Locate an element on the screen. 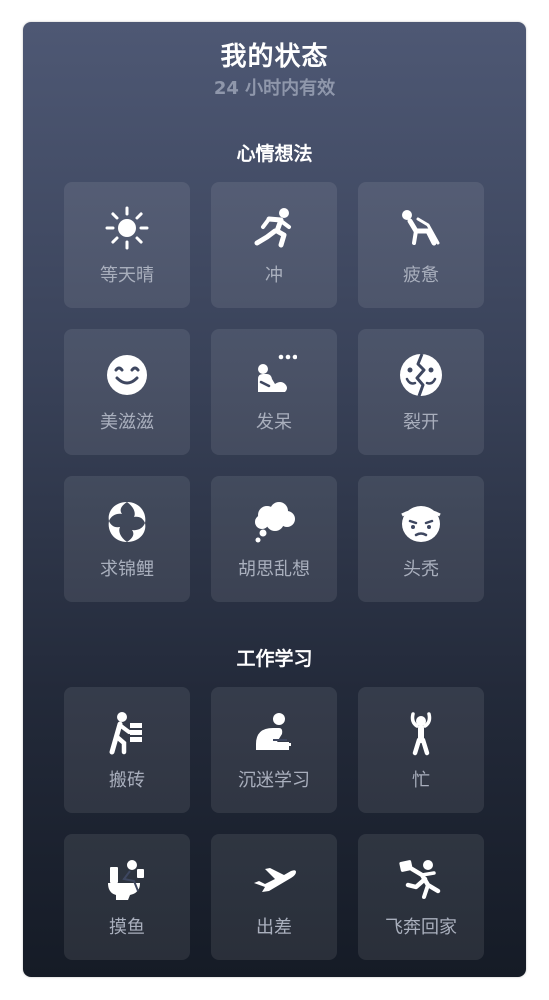 The width and height of the screenshot is (549, 1000). page-title: 我的状态 is located at coordinates (274, 57).